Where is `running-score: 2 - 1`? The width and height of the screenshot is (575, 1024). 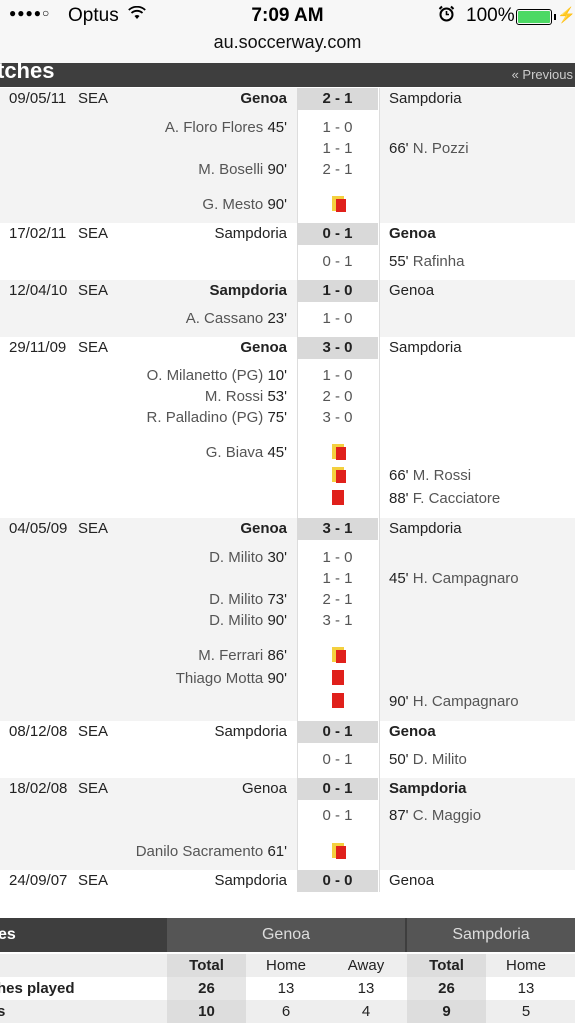 running-score: 2 - 1 is located at coordinates (337, 599).